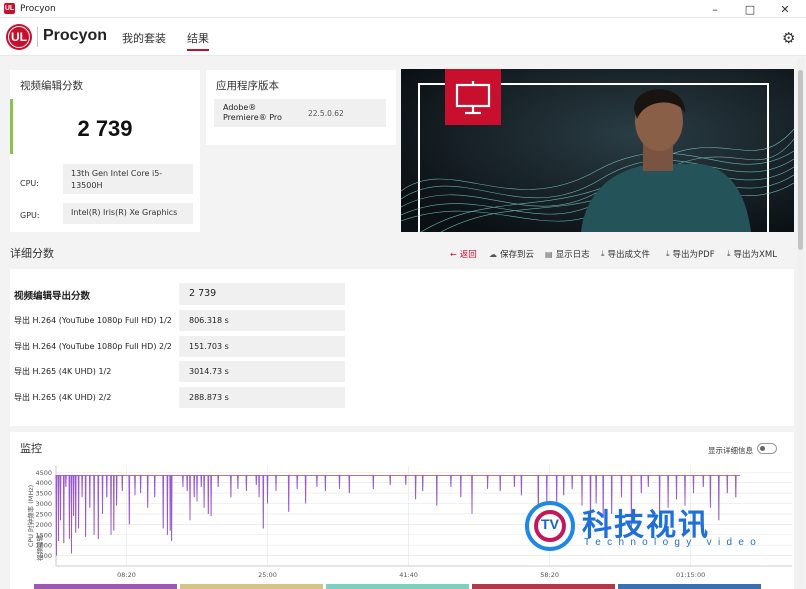 The image size is (806, 589). What do you see at coordinates (43, 494) in the screenshot?
I see `y-tick-label: 3500` at bounding box center [43, 494].